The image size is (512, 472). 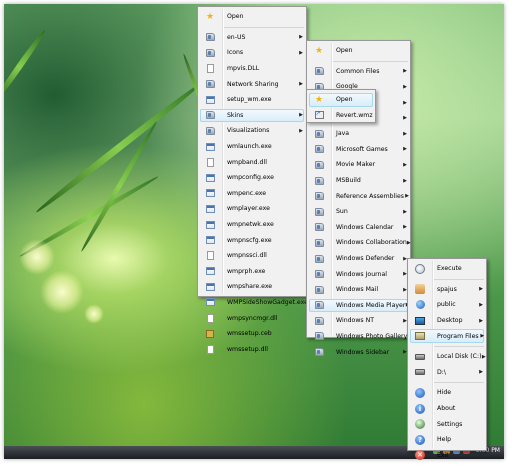 I want to click on menu-item: wmpnetwk.exe, so click(x=252, y=225).